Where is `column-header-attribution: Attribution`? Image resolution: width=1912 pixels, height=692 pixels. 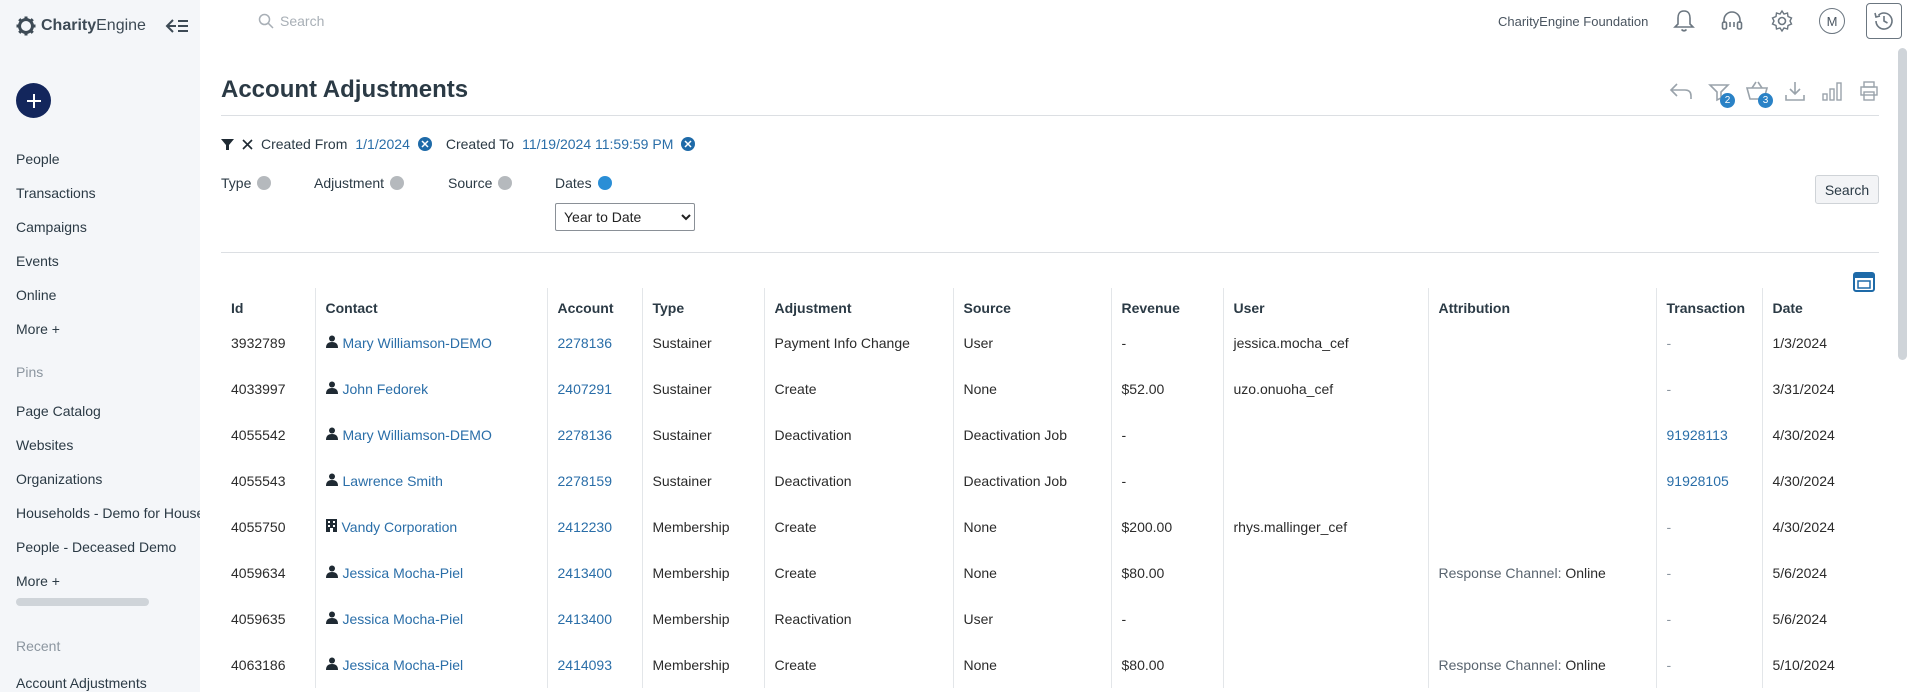
column-header-attribution: Attribution is located at coordinates (1541, 304).